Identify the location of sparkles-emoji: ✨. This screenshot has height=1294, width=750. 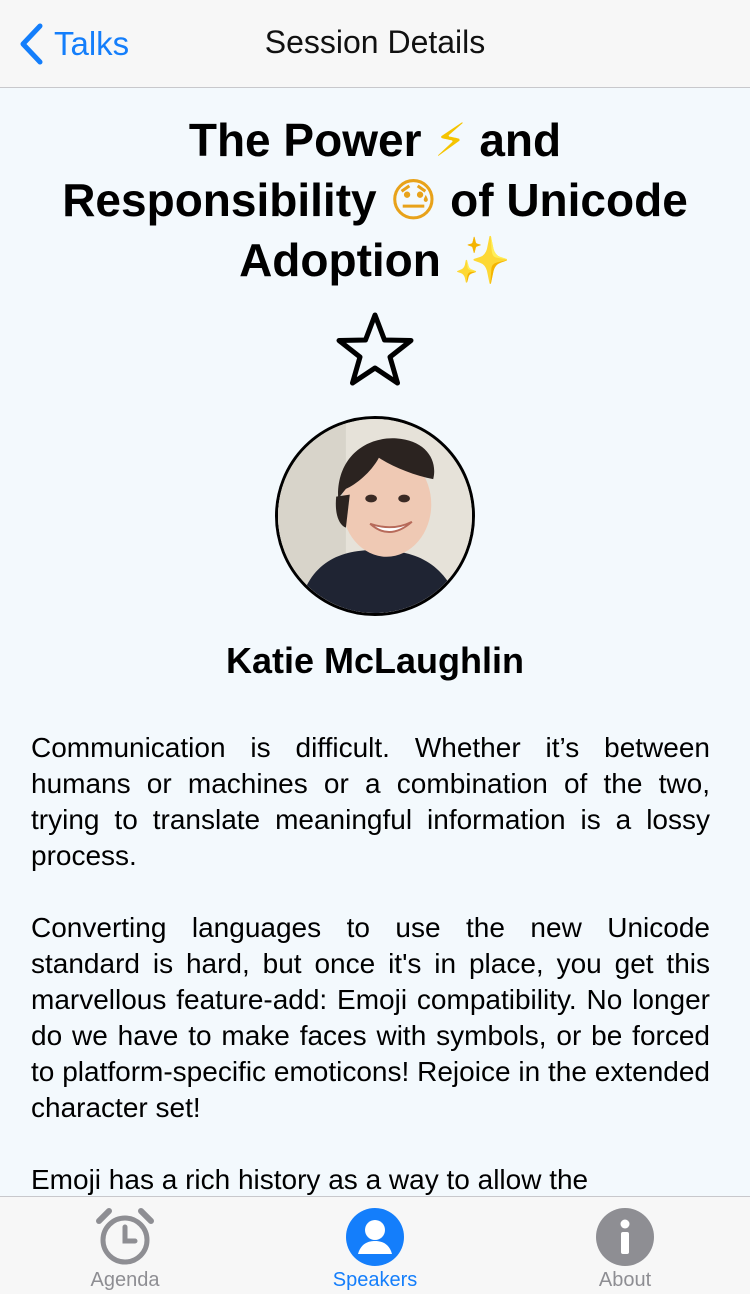
(482, 260).